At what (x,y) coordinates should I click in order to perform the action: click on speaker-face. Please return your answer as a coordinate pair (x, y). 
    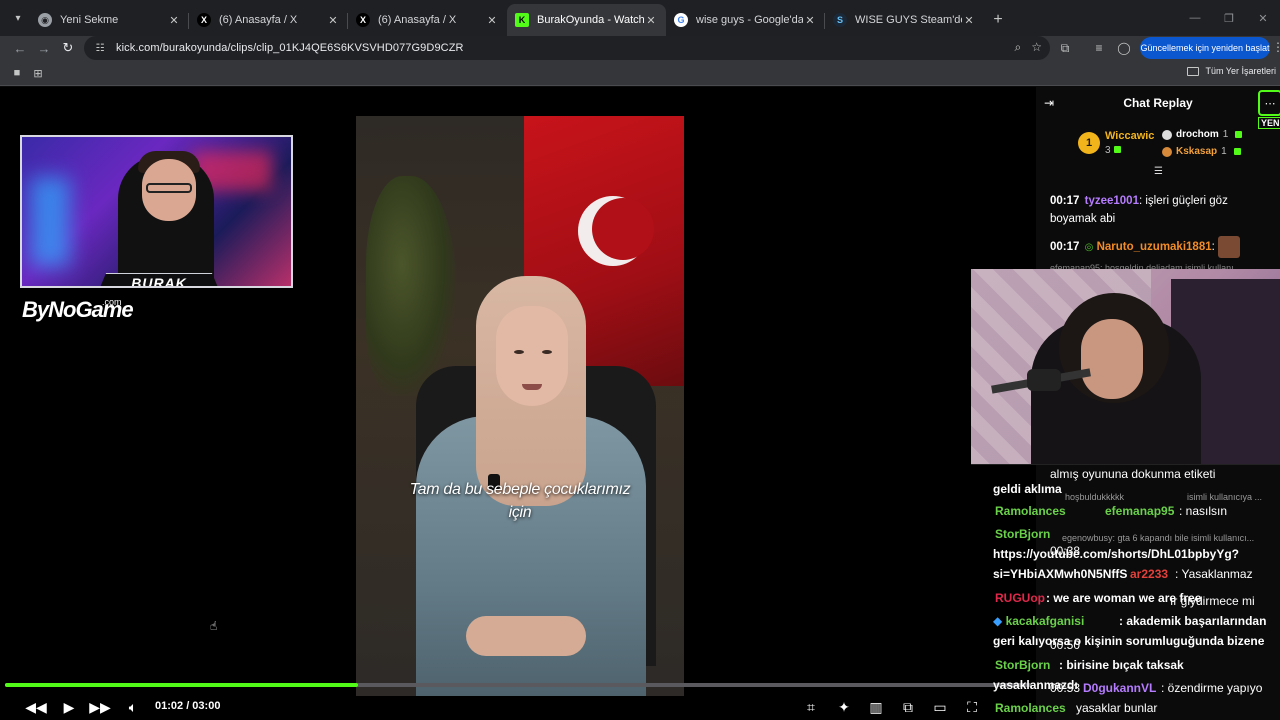
    Looking at the image, I should click on (532, 356).